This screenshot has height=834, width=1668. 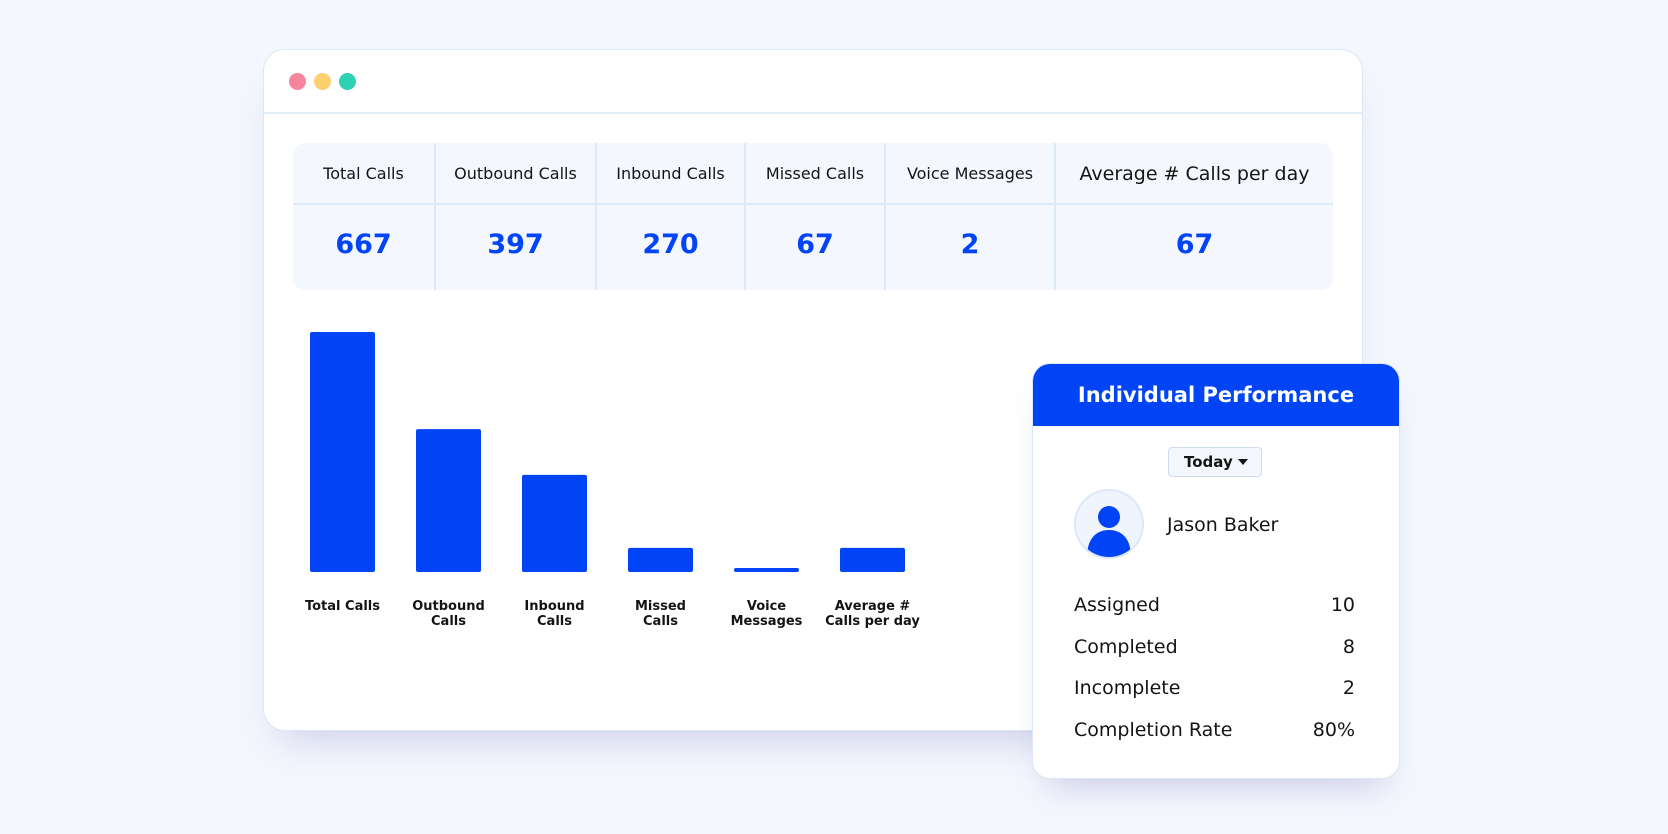 I want to click on bar-label-1-line-0: Outbound, so click(x=448, y=606).